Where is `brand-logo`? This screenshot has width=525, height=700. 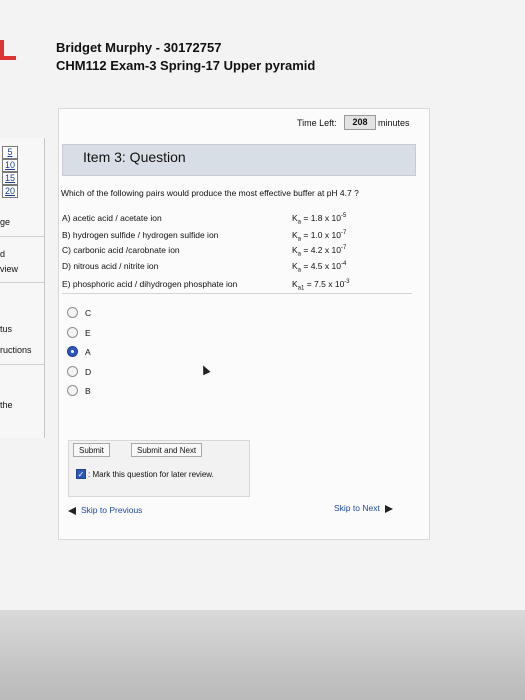
brand-logo is located at coordinates (8, 50).